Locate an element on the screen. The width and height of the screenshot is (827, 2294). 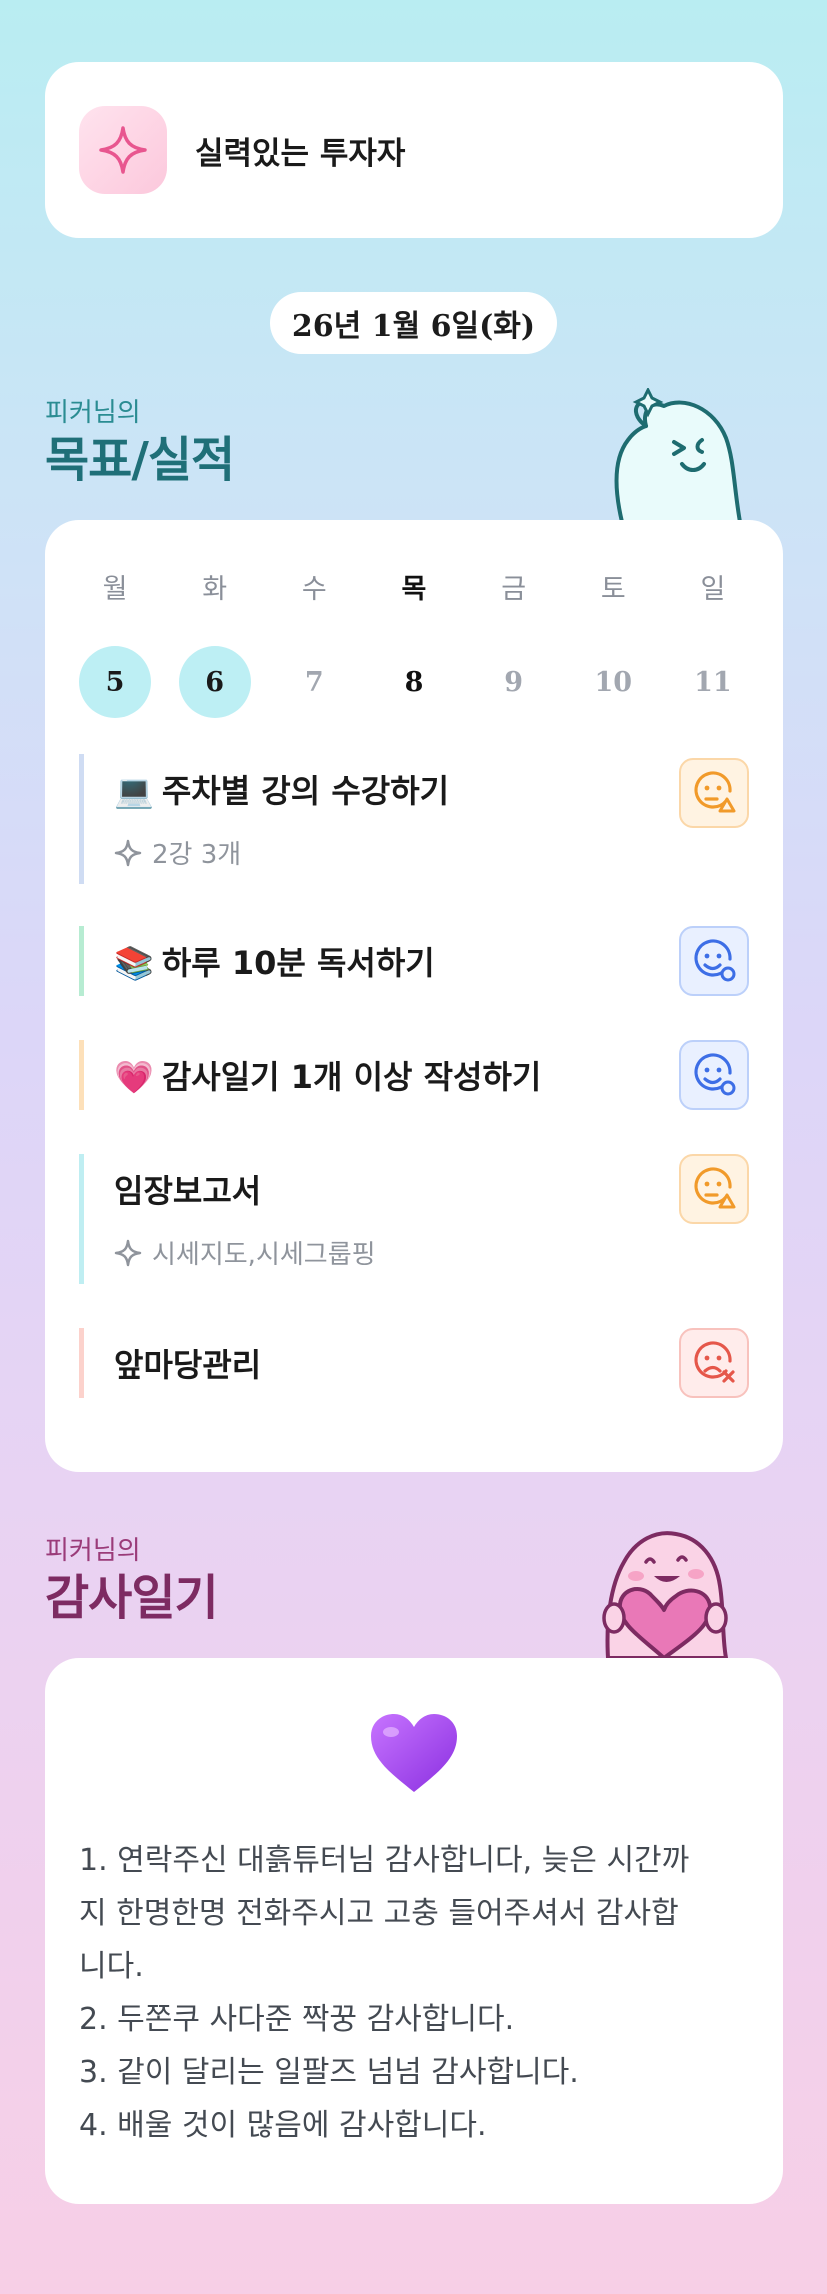
day-label: 금 is located at coordinates (514, 589).